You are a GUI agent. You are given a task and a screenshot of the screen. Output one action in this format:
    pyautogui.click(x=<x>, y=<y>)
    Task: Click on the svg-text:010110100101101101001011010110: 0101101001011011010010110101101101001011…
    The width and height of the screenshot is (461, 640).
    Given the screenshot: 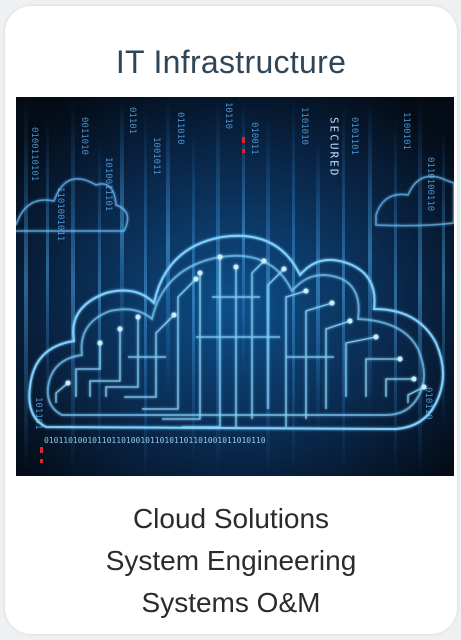 What is the action you would take?
    pyautogui.click(x=155, y=440)
    